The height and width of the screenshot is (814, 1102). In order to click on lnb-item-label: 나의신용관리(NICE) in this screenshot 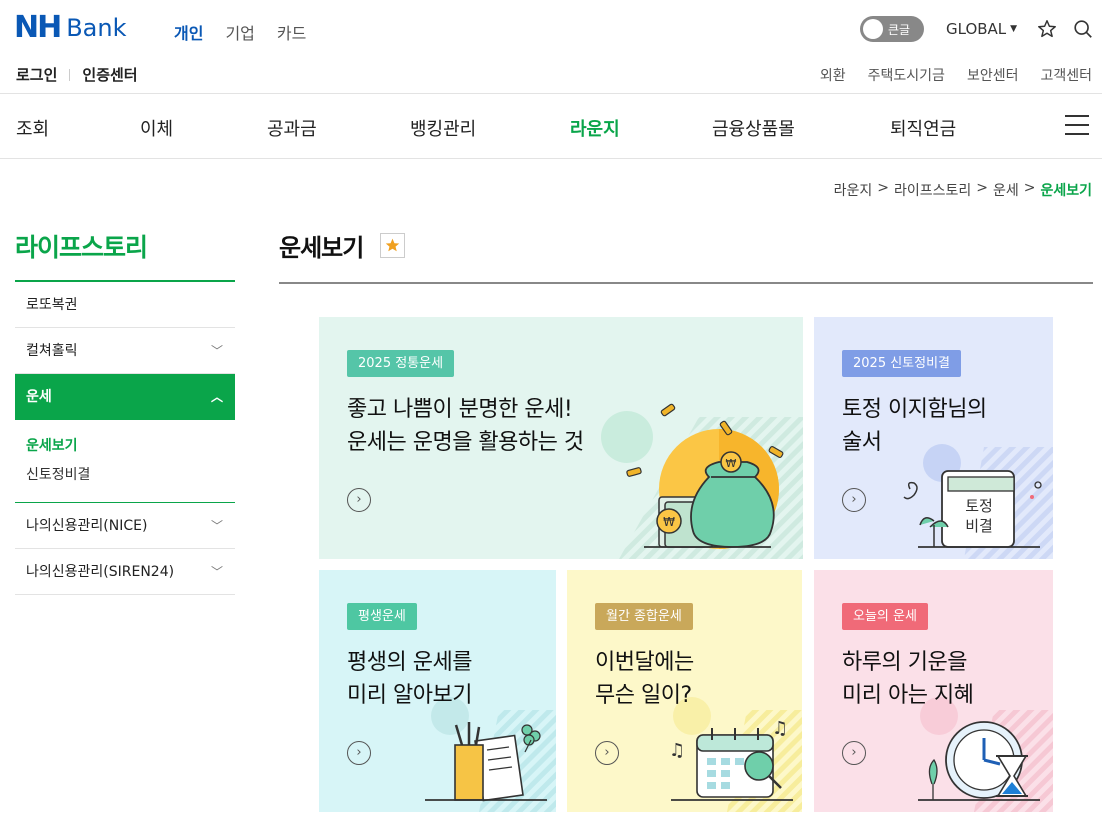, I will do `click(87, 526)`.